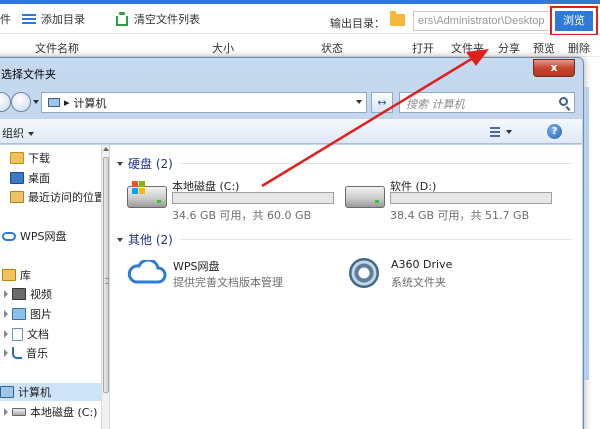 The height and width of the screenshot is (429, 600). What do you see at coordinates (467, 48) in the screenshot?
I see `column-folder: 文件夹` at bounding box center [467, 48].